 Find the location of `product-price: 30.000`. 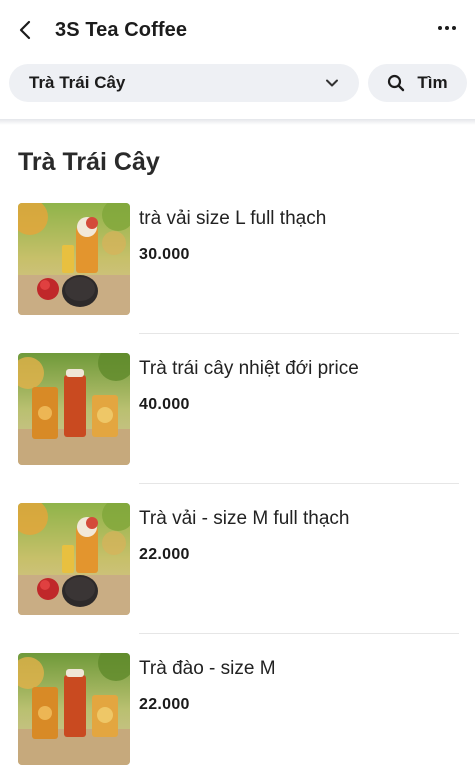

product-price: 30.000 is located at coordinates (164, 254).